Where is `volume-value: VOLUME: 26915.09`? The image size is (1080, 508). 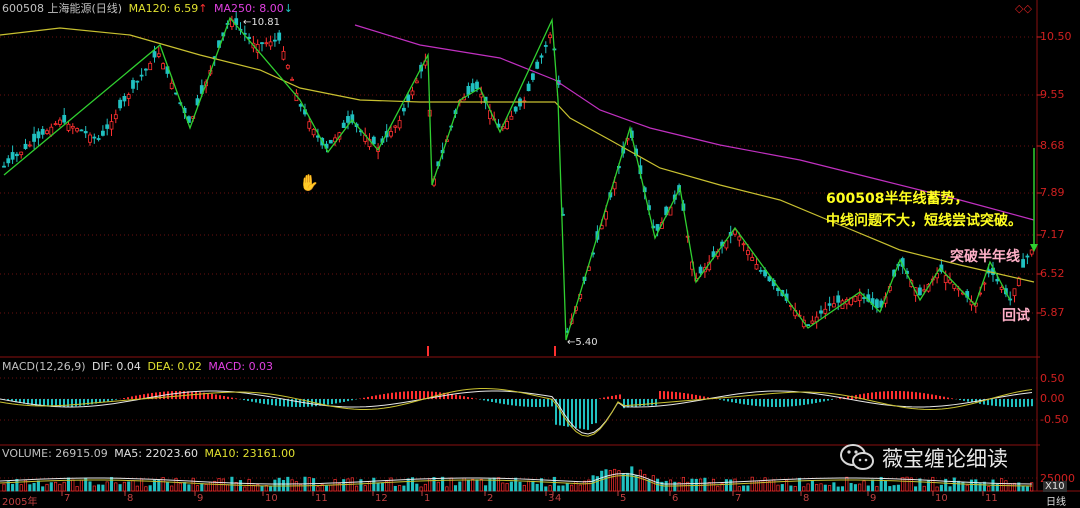
volume-value: VOLUME: 26915.09 is located at coordinates (55, 453).